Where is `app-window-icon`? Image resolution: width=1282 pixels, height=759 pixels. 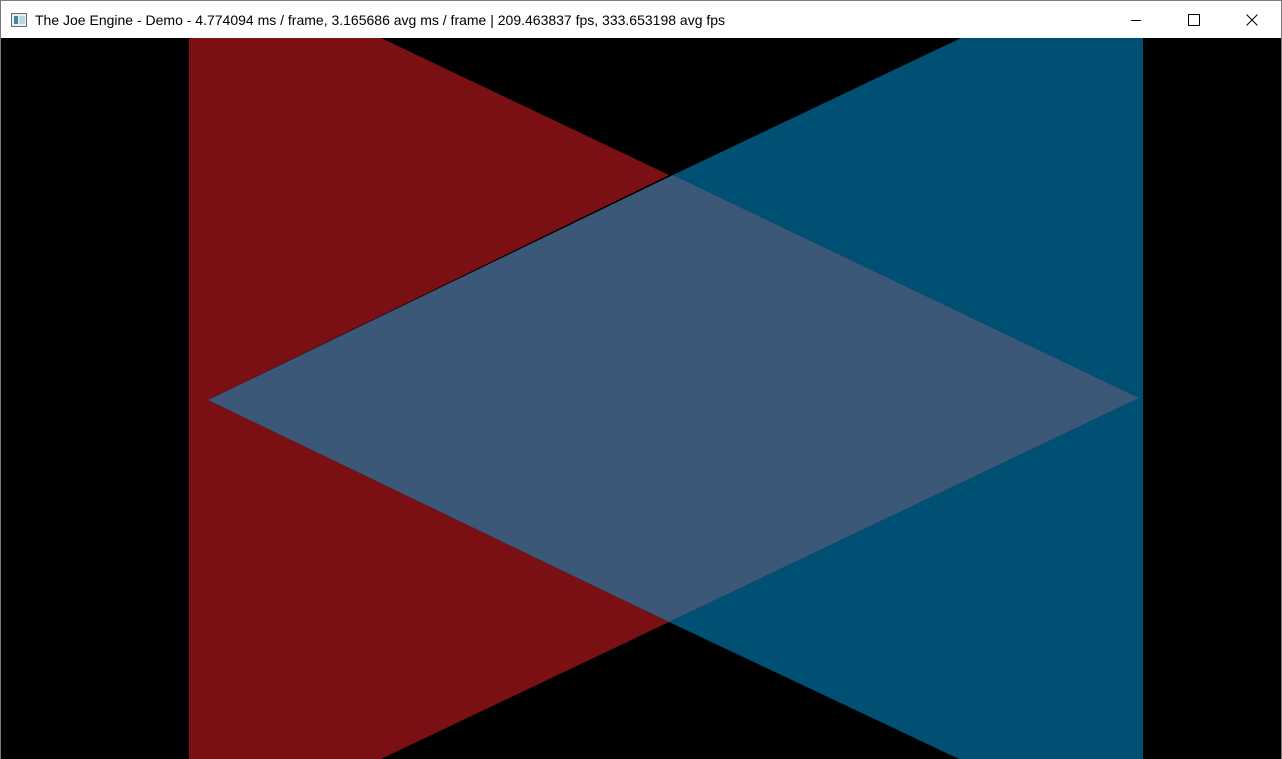
app-window-icon is located at coordinates (19, 19).